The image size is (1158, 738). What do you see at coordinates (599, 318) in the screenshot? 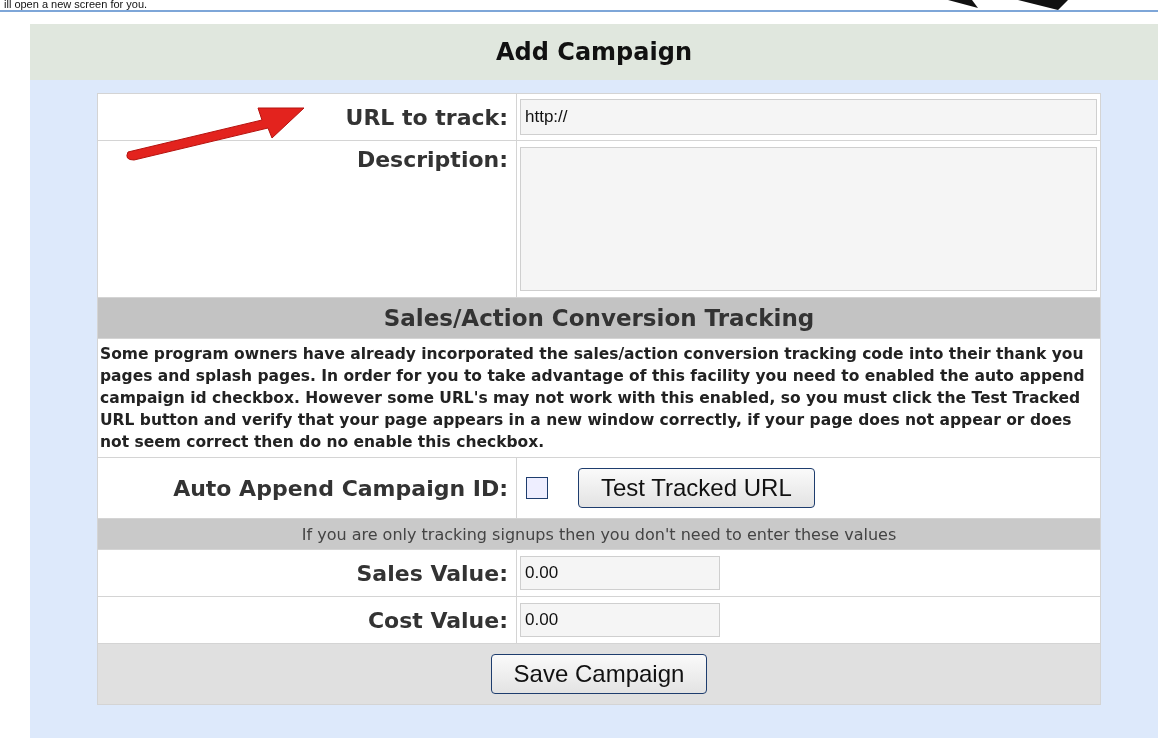
I see `section-header: Sales/Action Conversion Tracking` at bounding box center [599, 318].